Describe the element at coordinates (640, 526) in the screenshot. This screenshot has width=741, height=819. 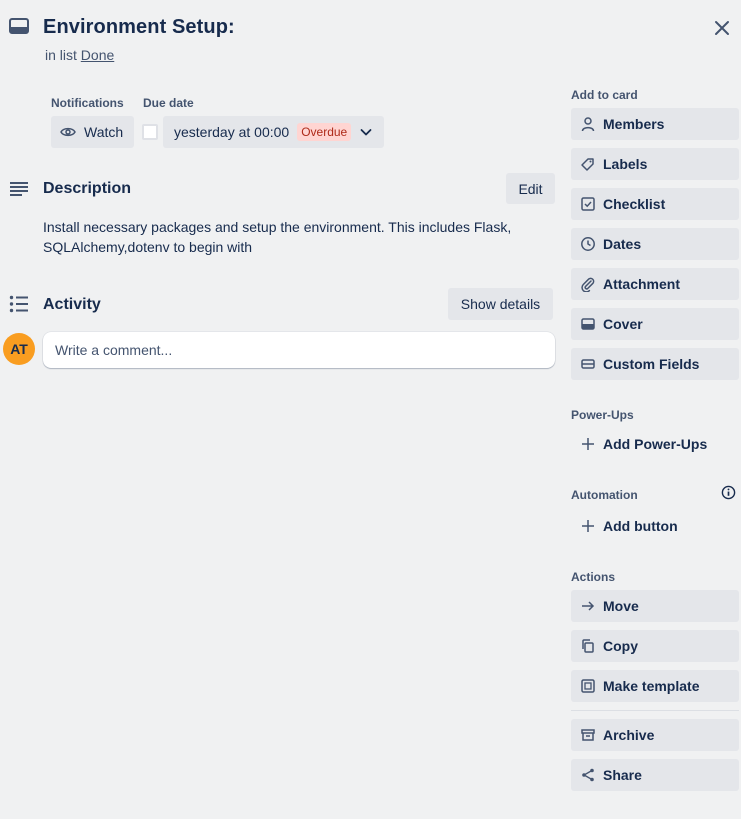
I see `add-button-label: Add button` at that location.